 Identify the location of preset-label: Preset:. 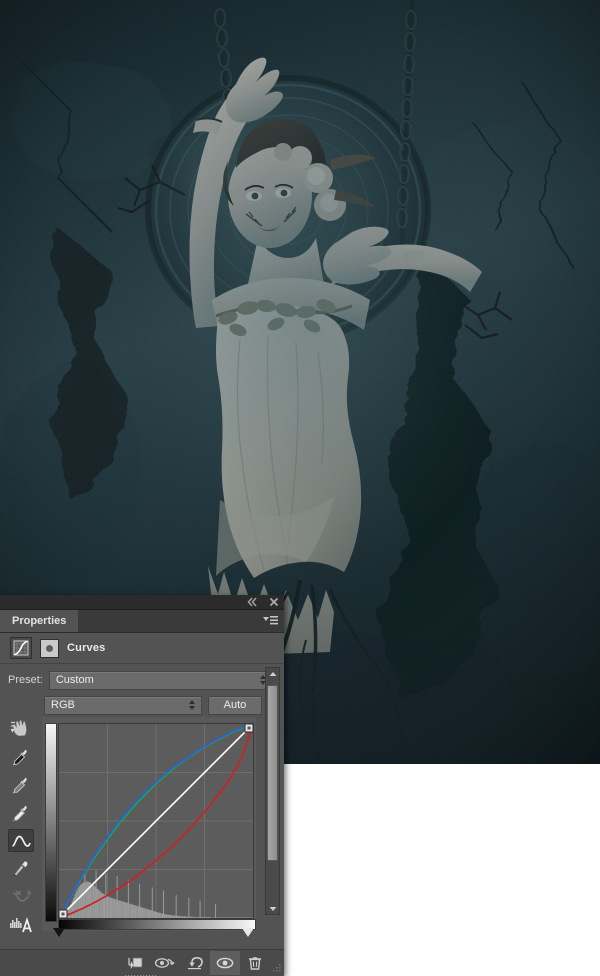
(25, 680).